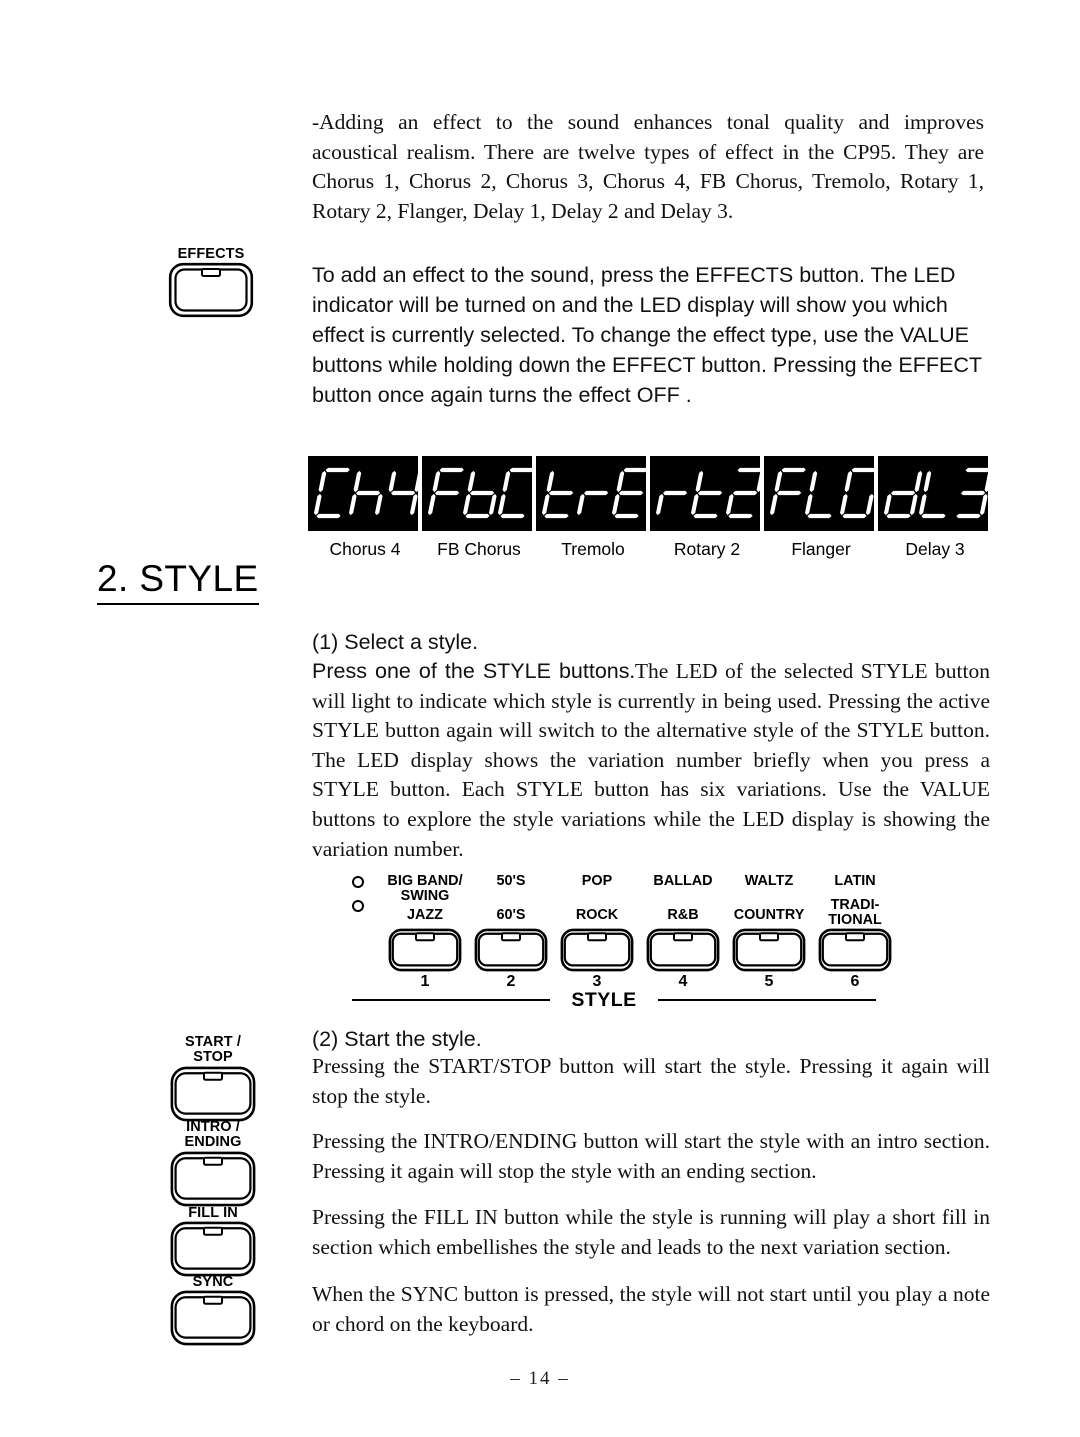  I want to click on sync-button: SYNC, so click(213, 1310).